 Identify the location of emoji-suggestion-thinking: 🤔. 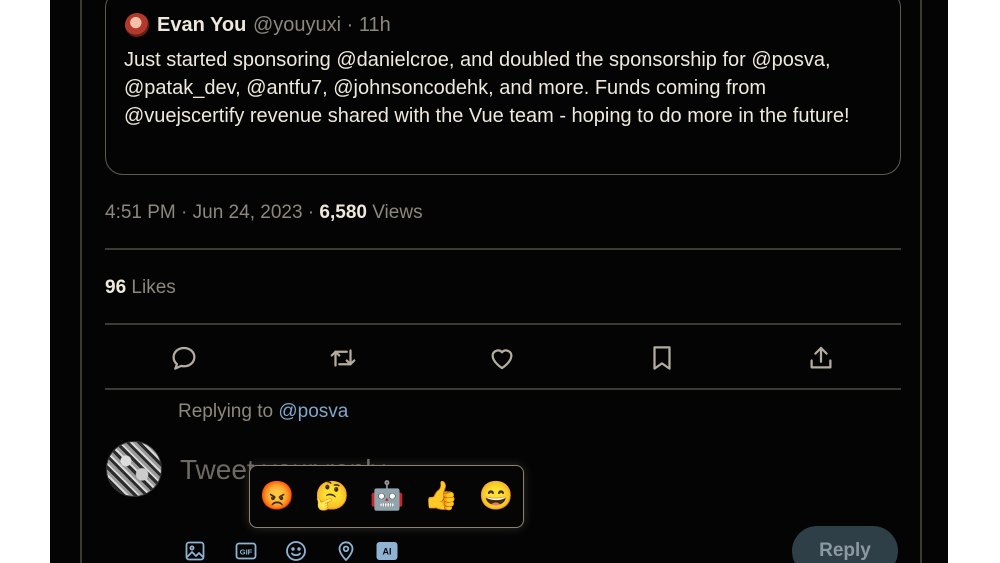
(332, 496).